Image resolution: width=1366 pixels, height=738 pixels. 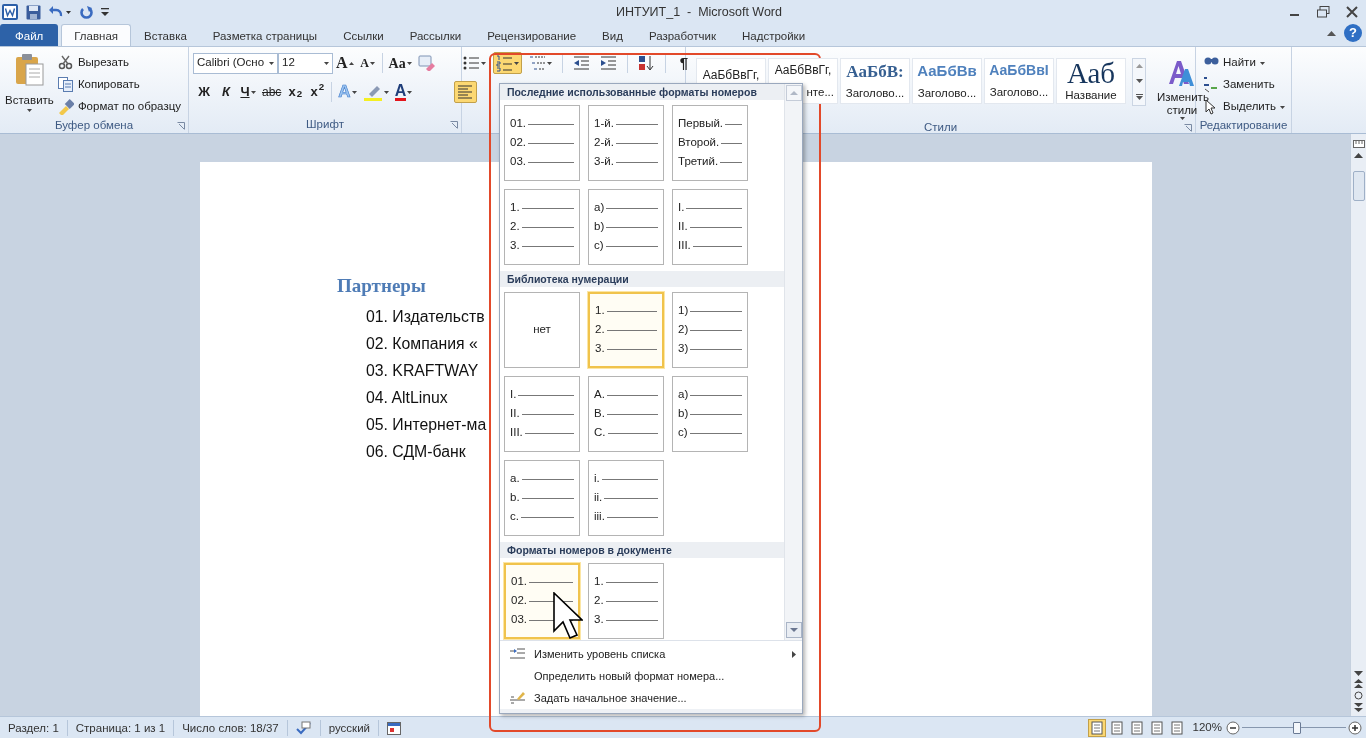 I want to click on font-size-field: 12, so click(x=305, y=63).